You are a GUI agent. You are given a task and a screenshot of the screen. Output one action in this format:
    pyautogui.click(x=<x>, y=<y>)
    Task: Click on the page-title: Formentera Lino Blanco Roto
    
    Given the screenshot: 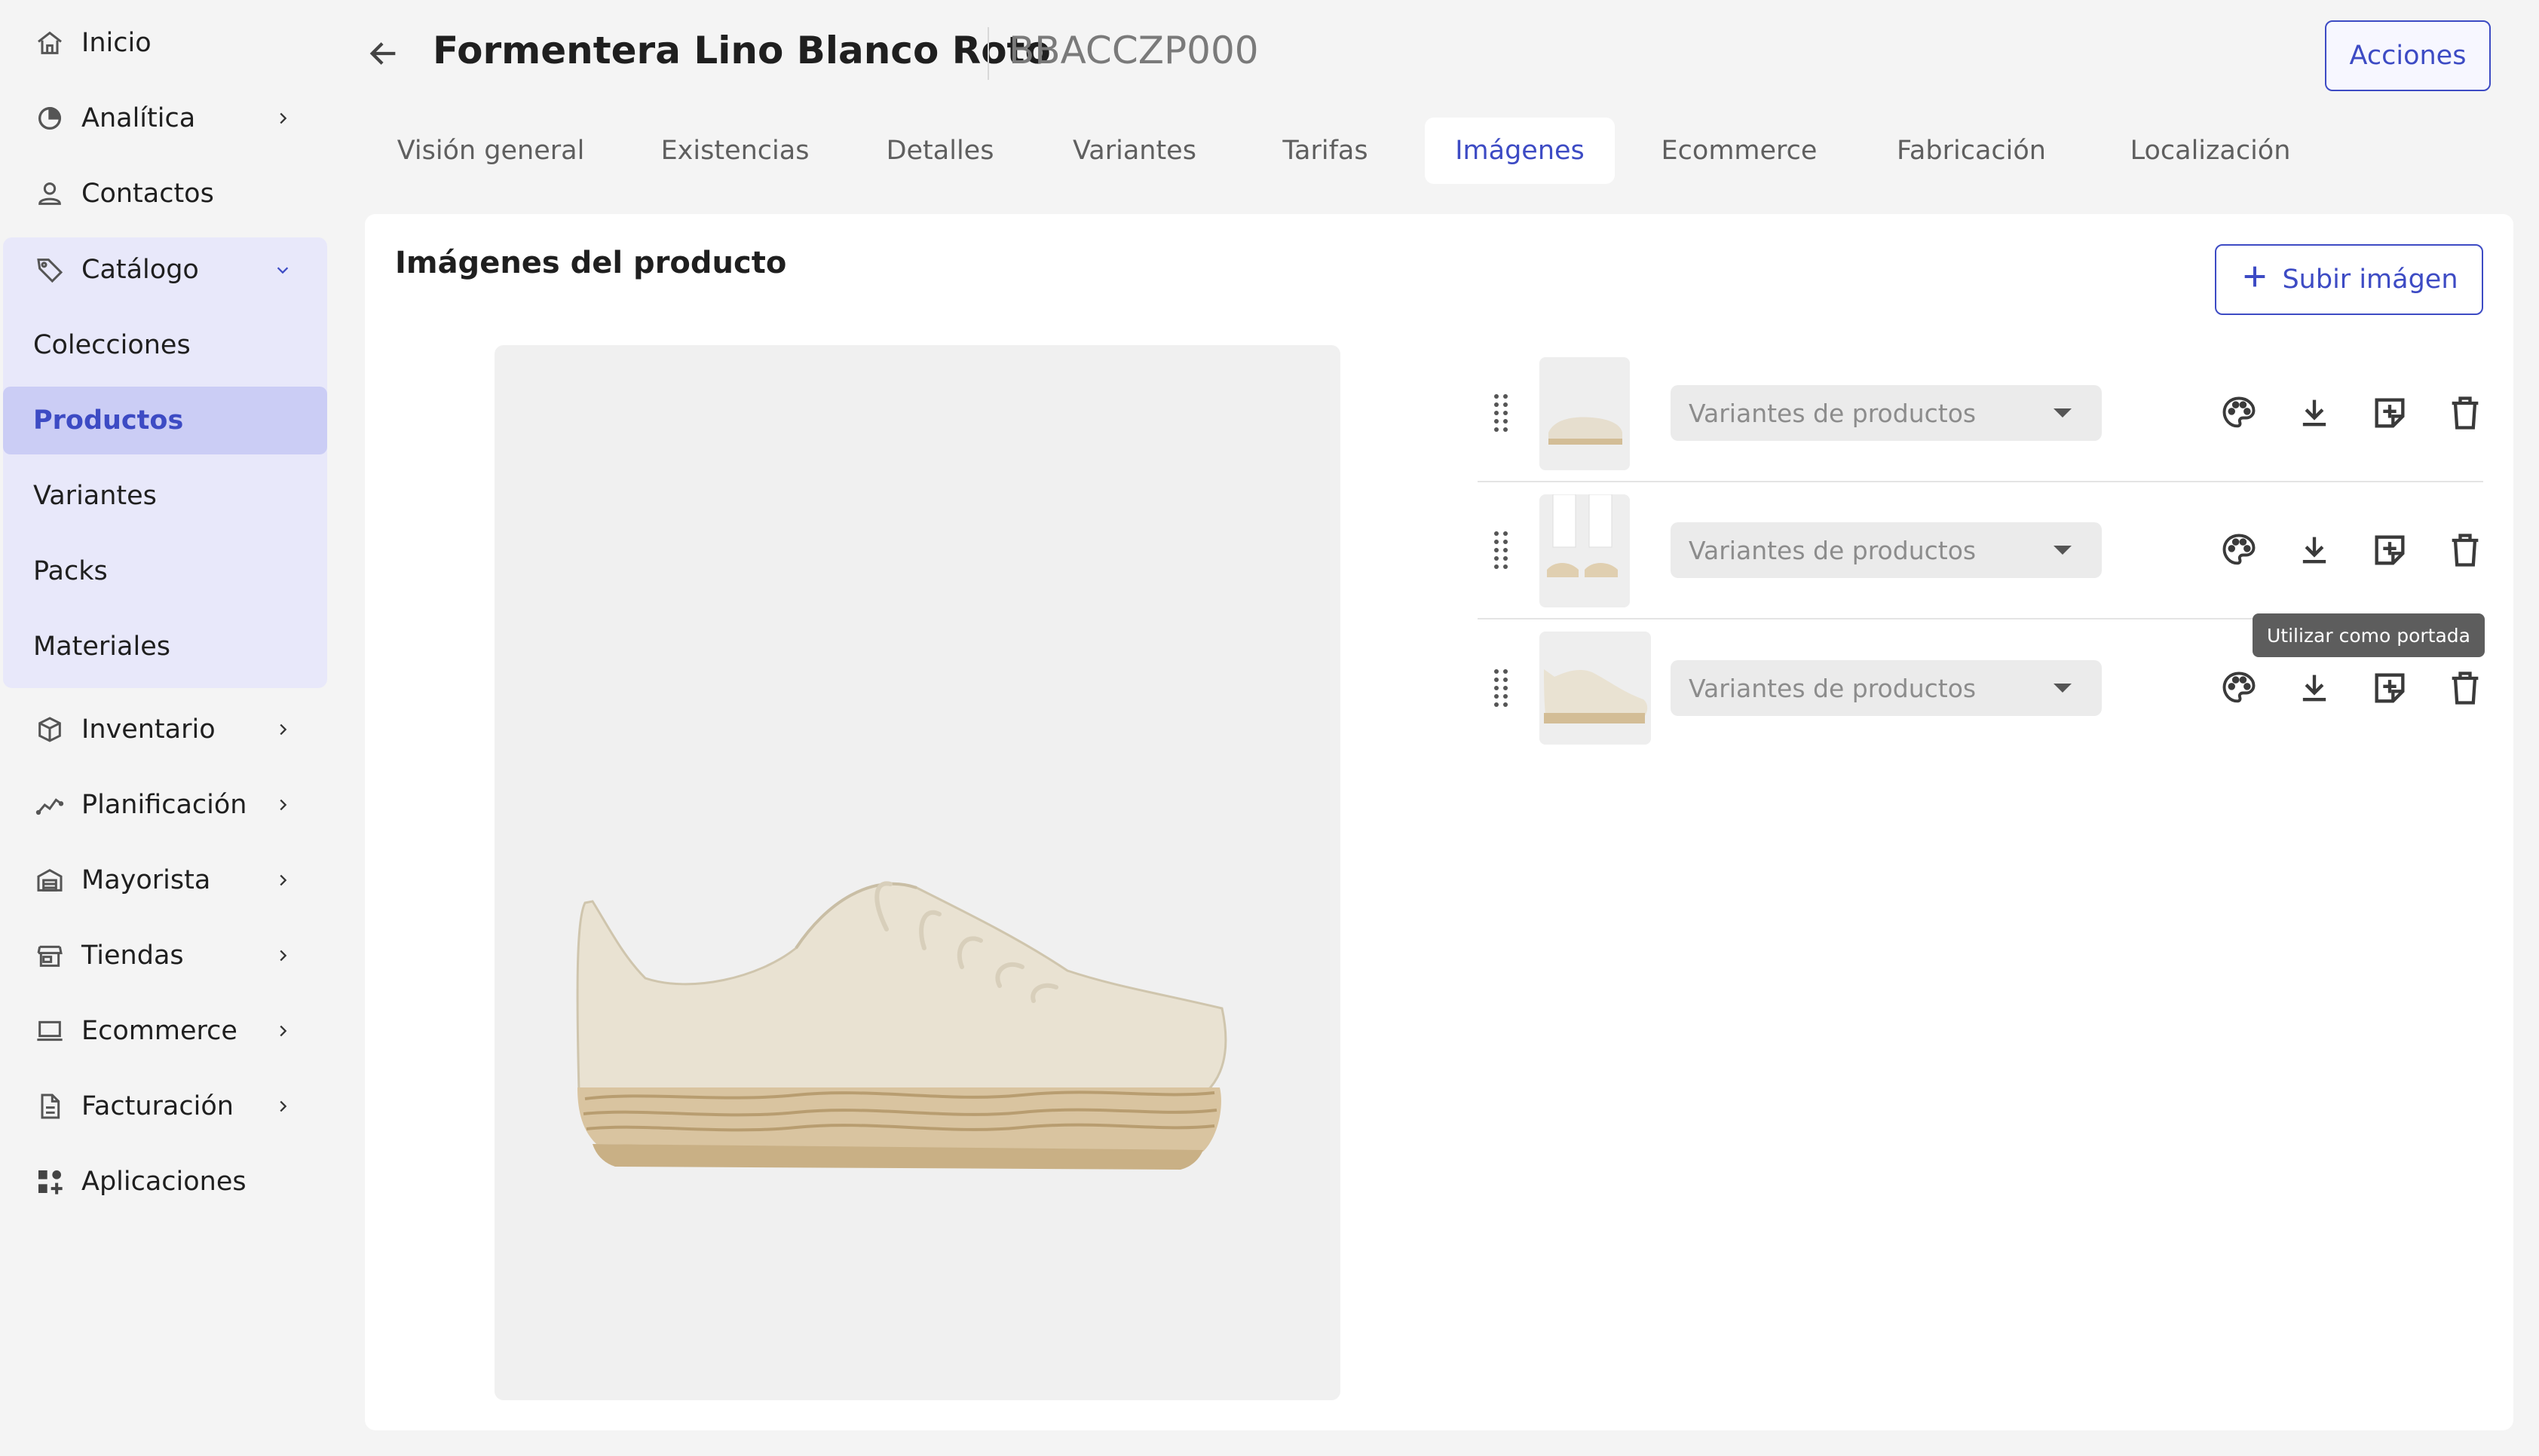 What is the action you would take?
    pyautogui.click(x=742, y=50)
    